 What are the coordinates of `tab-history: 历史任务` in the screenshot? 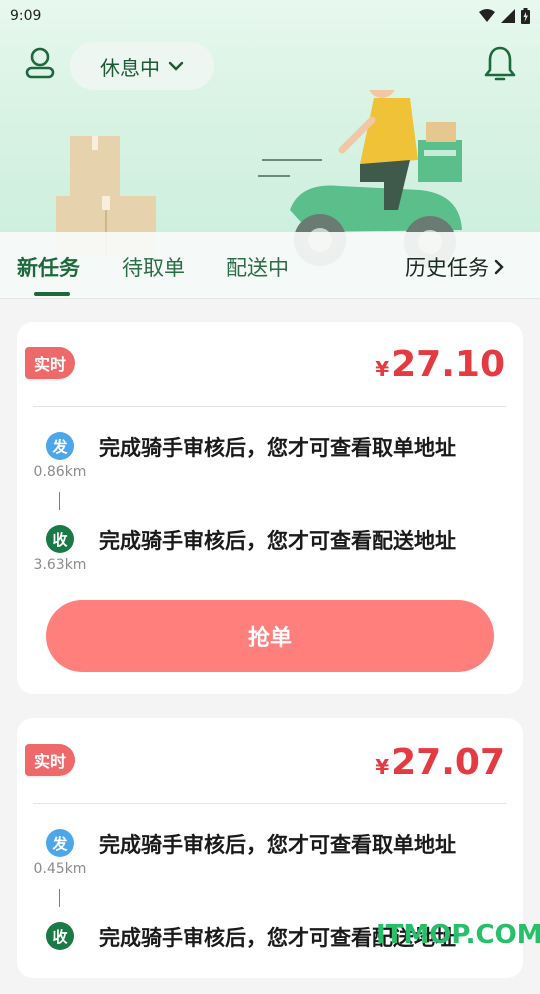 It's located at (455, 267).